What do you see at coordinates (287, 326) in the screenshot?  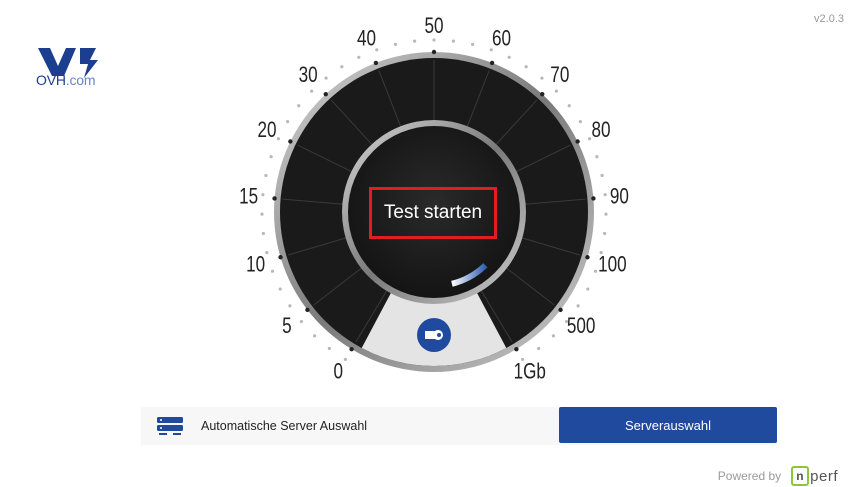 I see `gauge-scale-label: 5` at bounding box center [287, 326].